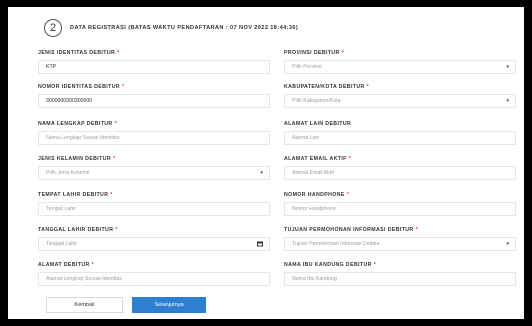 The image size is (532, 326). I want to click on field-placeholder: Tujuan Permohonan Informasi Debitur, so click(336, 244).